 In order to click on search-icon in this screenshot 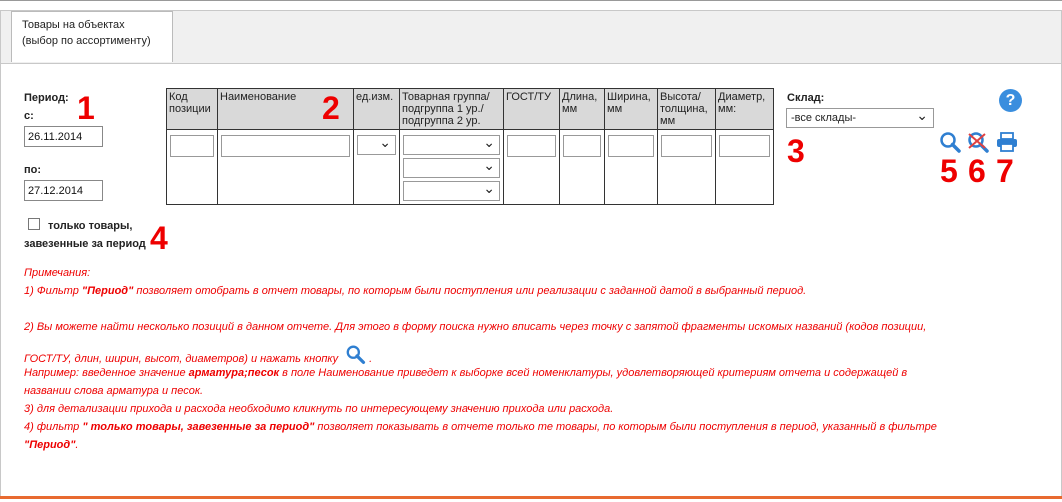, I will do `click(952, 142)`.